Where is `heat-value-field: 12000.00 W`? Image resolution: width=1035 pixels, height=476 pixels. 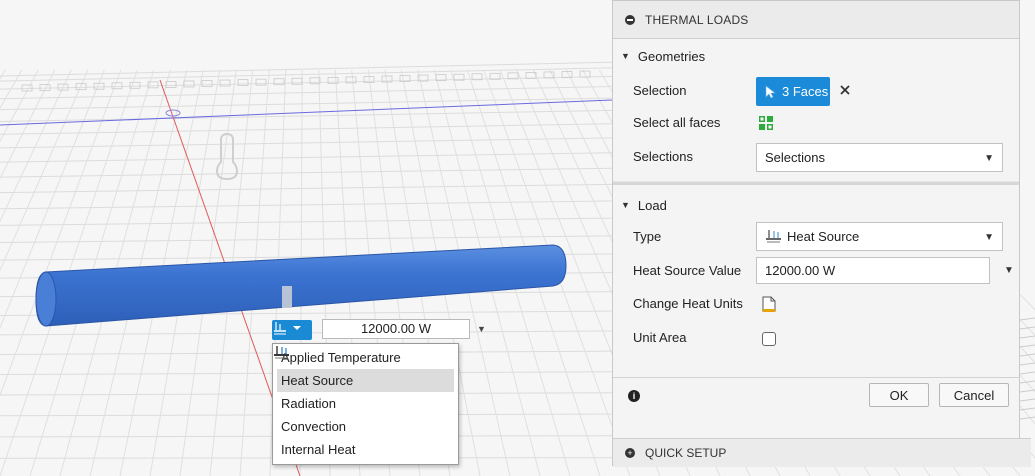
heat-value-field: 12000.00 W is located at coordinates (396, 329).